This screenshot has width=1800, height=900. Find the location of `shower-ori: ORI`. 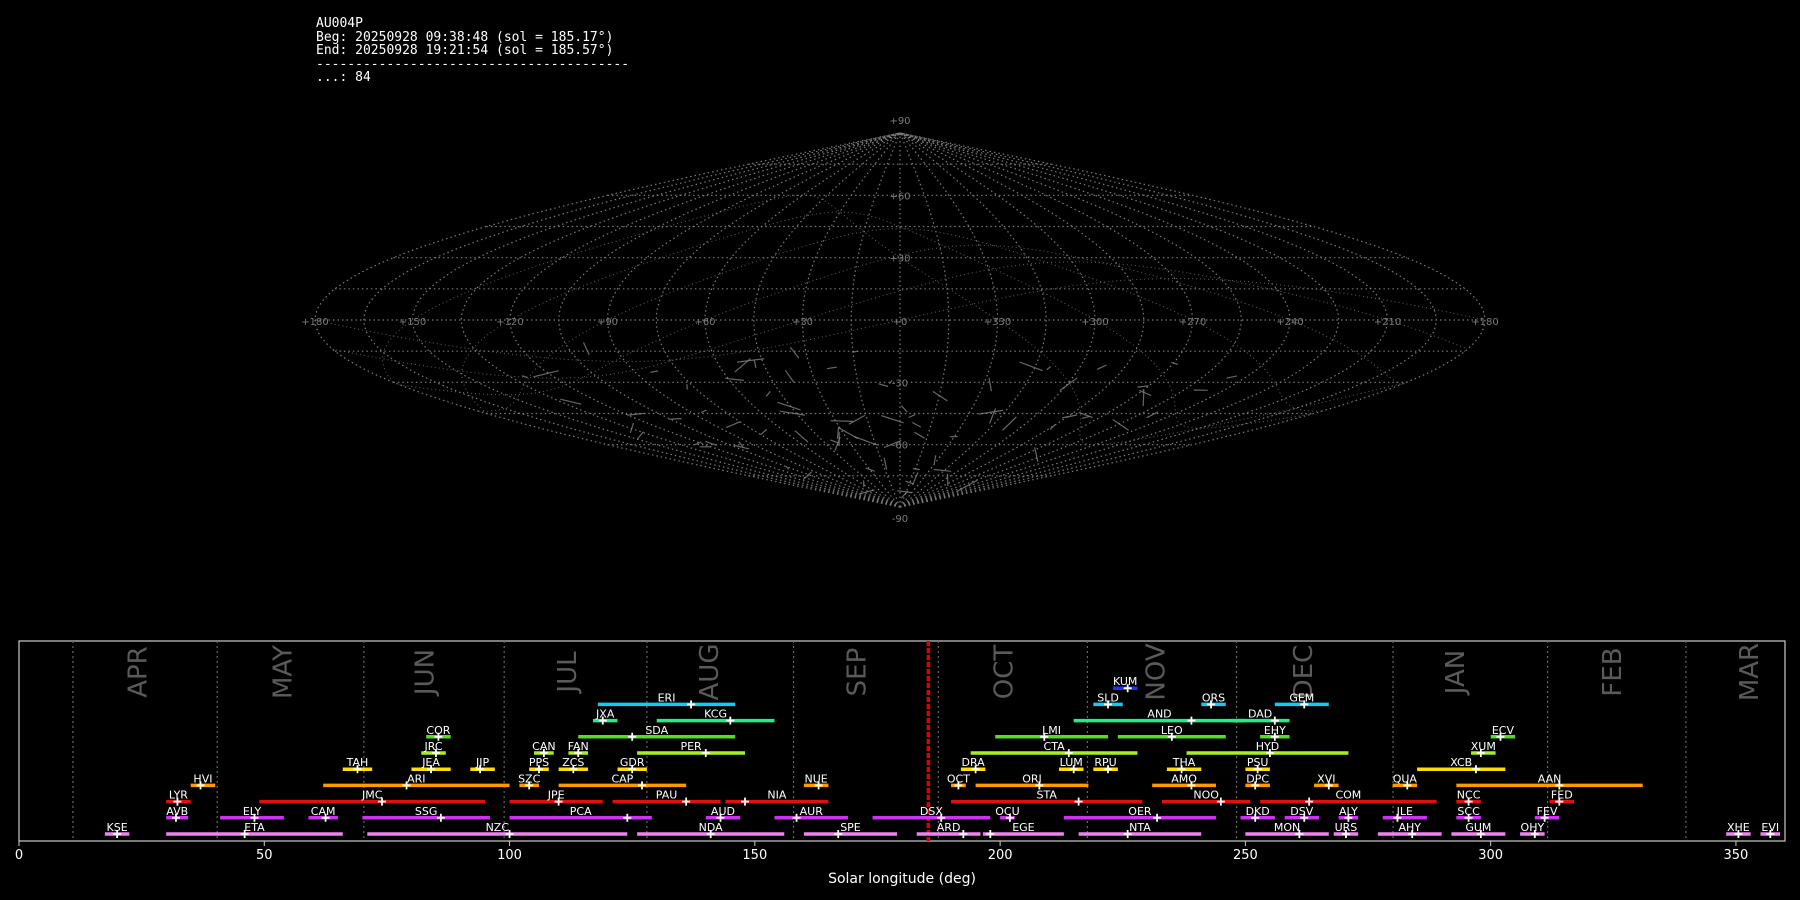

shower-ori: ORI is located at coordinates (1032, 781).